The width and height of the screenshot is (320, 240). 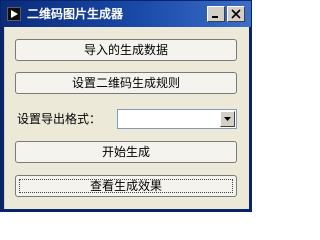 I want to click on export-format-label: 设置导出格式：, so click(x=59, y=119).